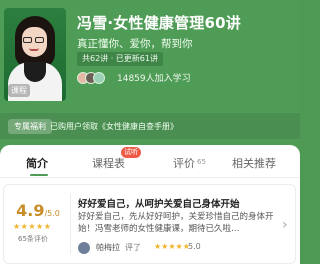 The width and height of the screenshot is (320, 264). I want to click on tab-curriculum: 课程表, so click(108, 163).